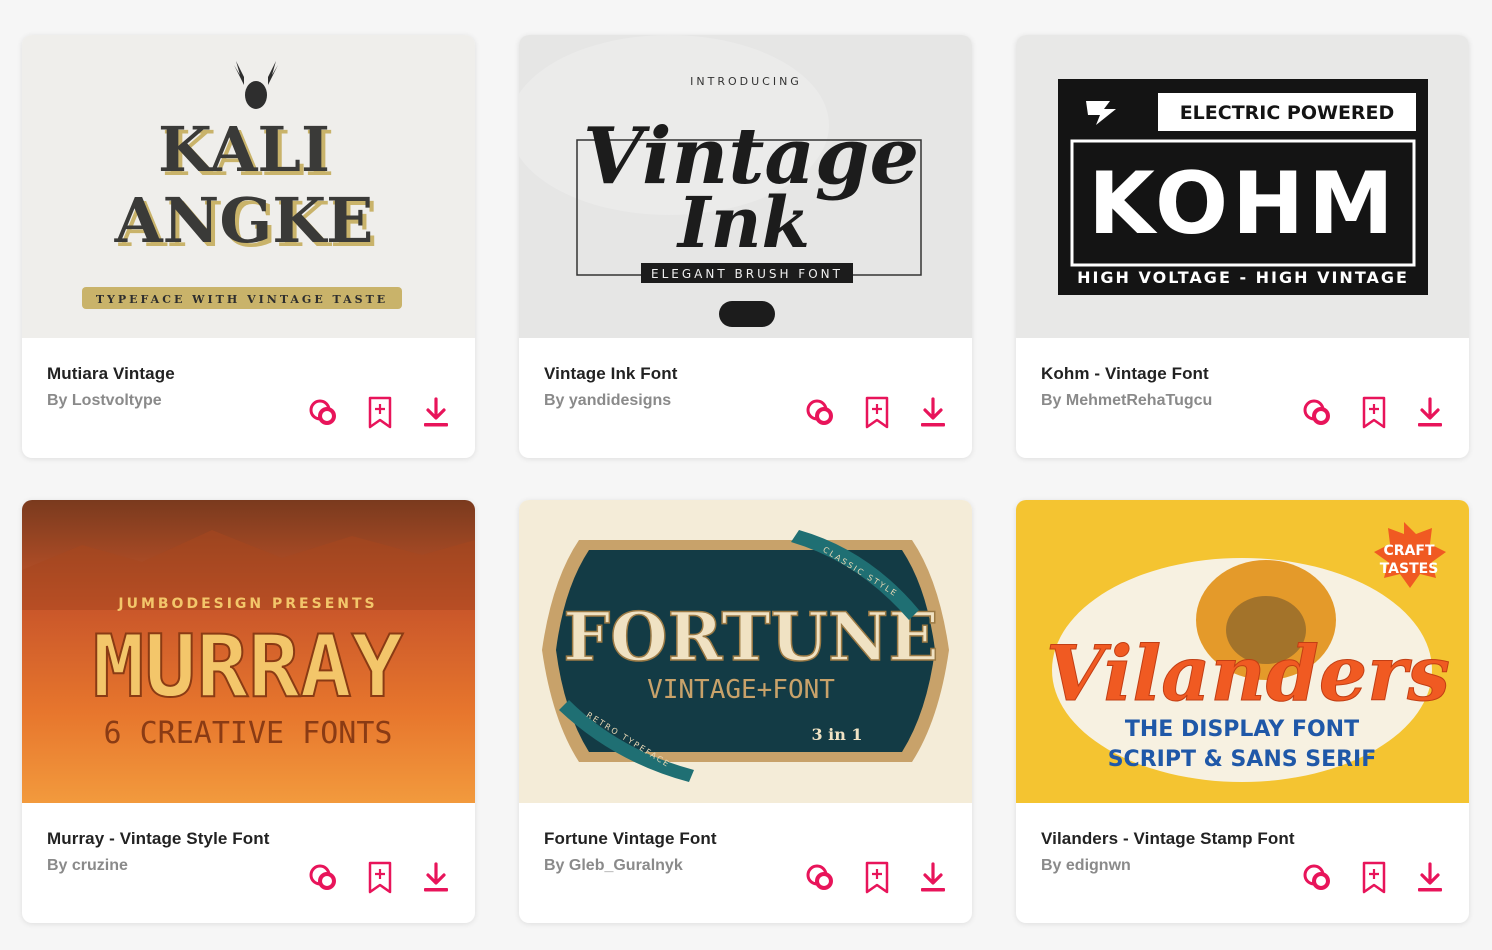 This screenshot has height=950, width=1492. I want to click on preview-footer: HIGH VOLTAGE - HIGH VINTAGE, so click(1243, 277).